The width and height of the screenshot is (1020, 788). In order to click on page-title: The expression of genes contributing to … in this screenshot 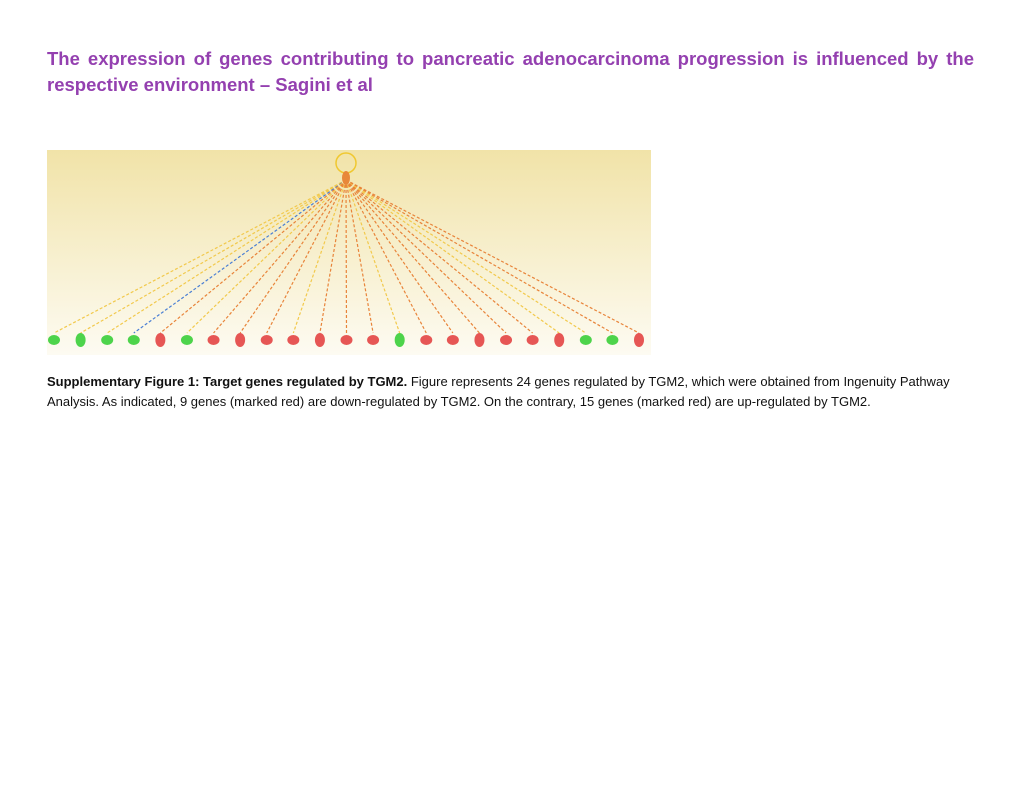, I will do `click(510, 71)`.